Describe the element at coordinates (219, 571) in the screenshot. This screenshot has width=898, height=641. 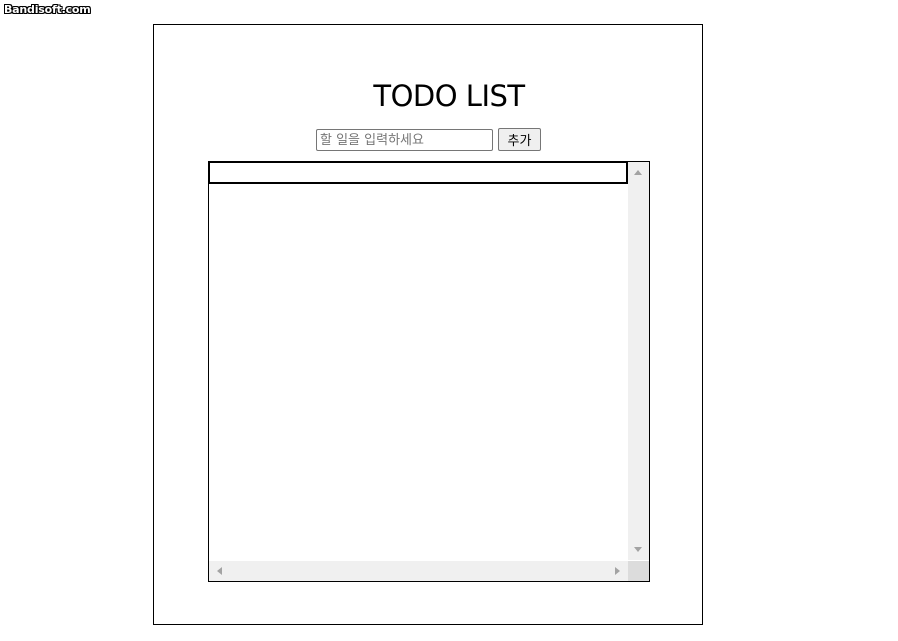
I see `scroll-left-icon` at that location.